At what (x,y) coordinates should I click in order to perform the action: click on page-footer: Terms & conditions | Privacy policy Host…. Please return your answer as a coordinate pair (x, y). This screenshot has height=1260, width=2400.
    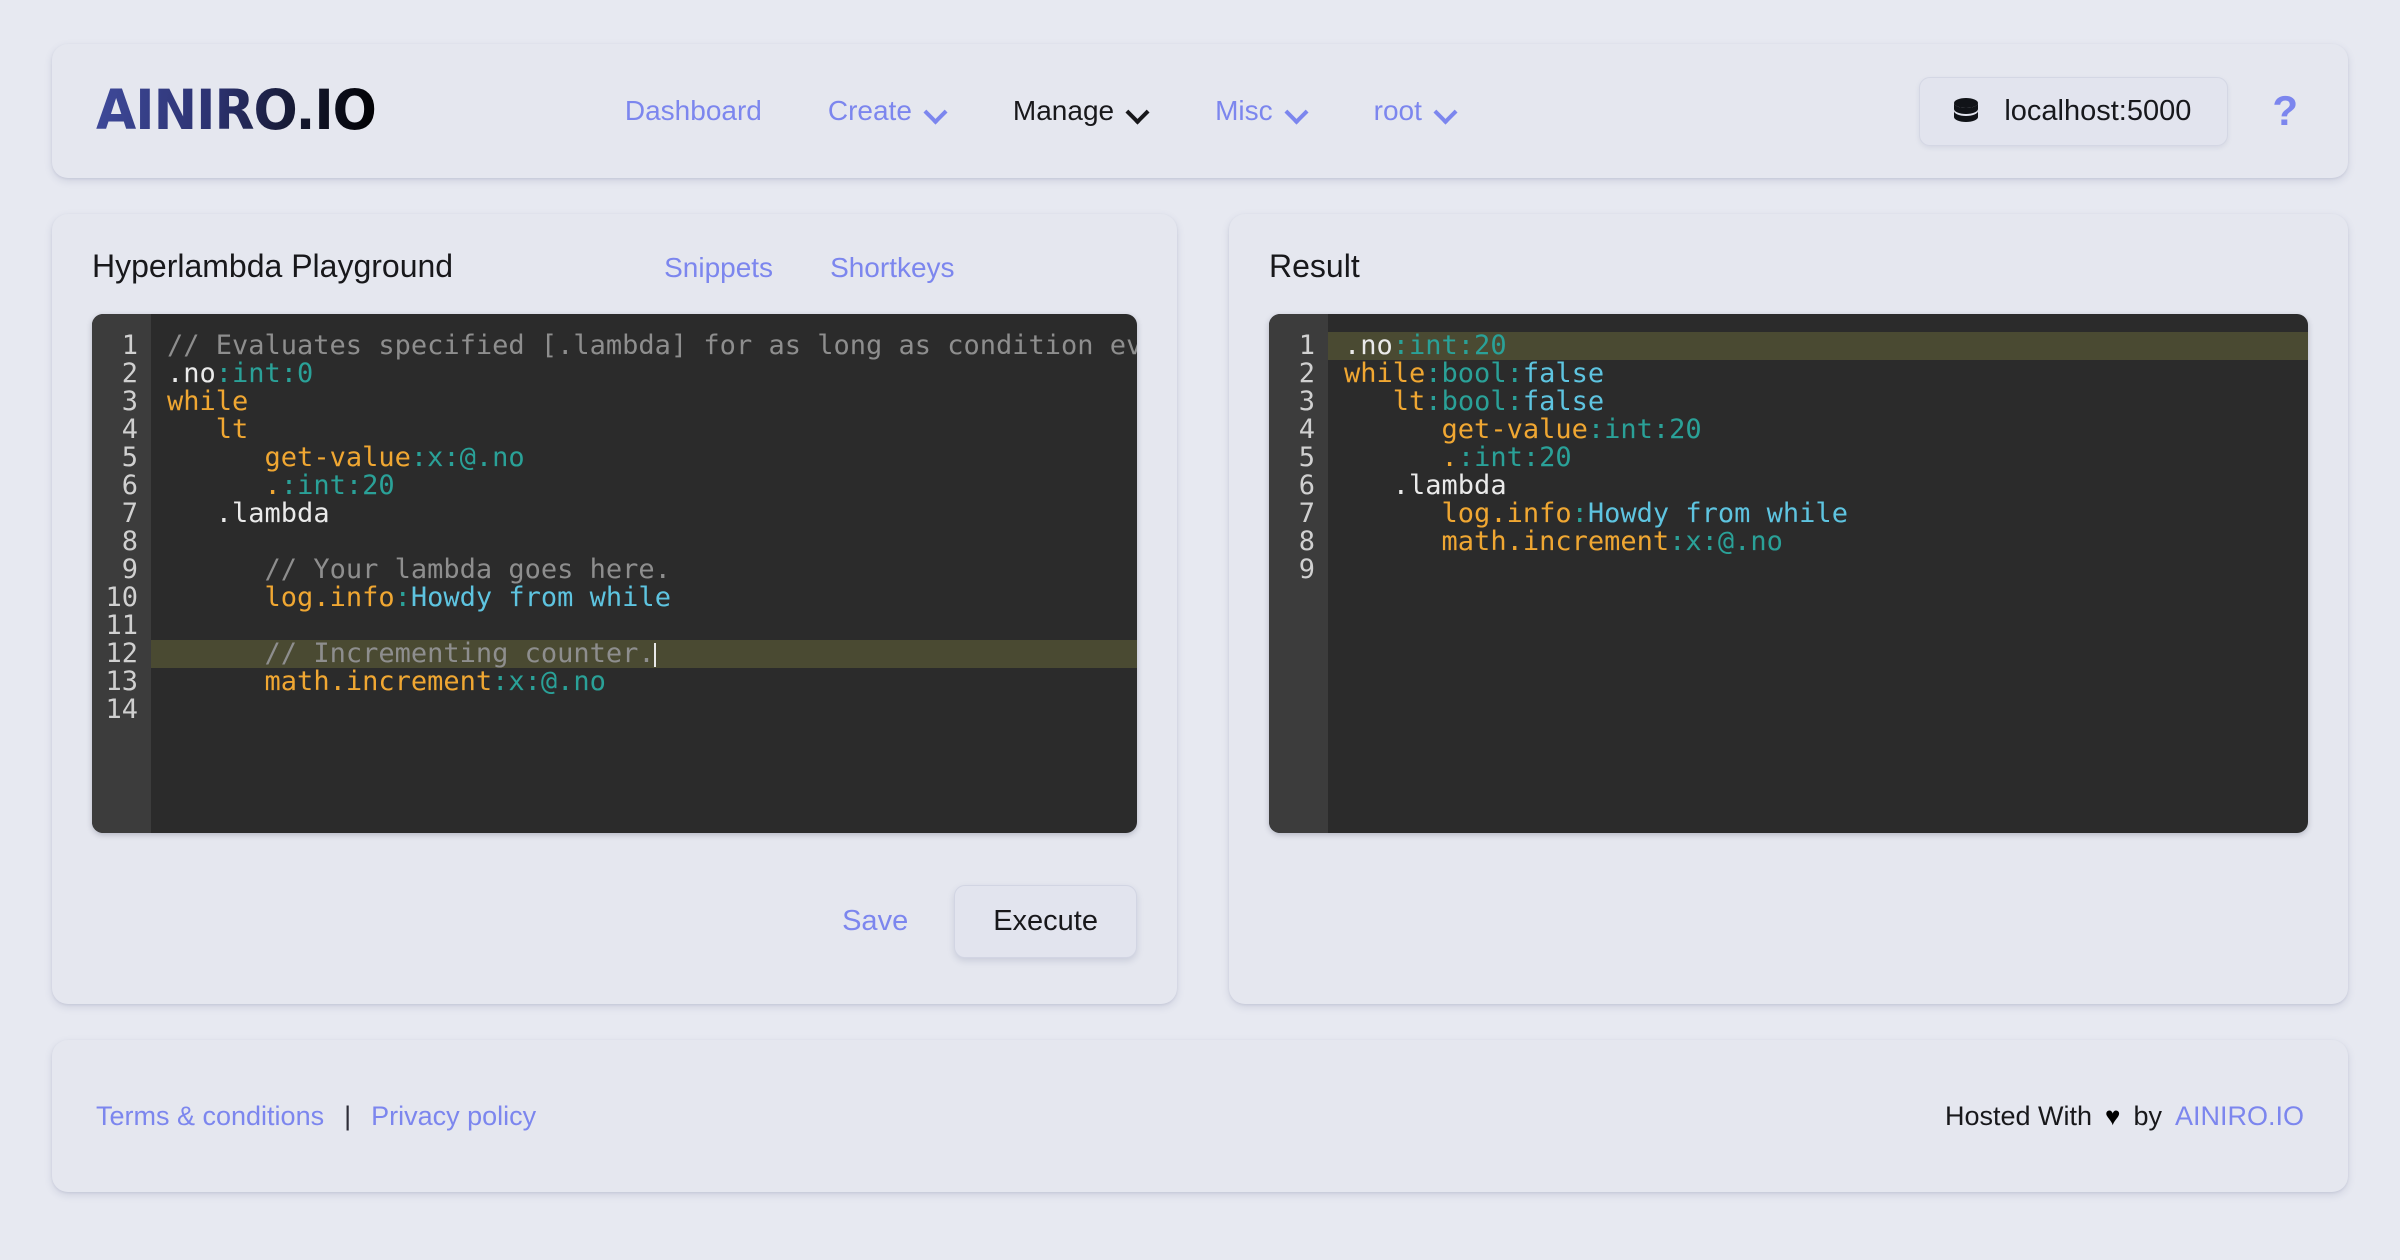
    Looking at the image, I should click on (1200, 1116).